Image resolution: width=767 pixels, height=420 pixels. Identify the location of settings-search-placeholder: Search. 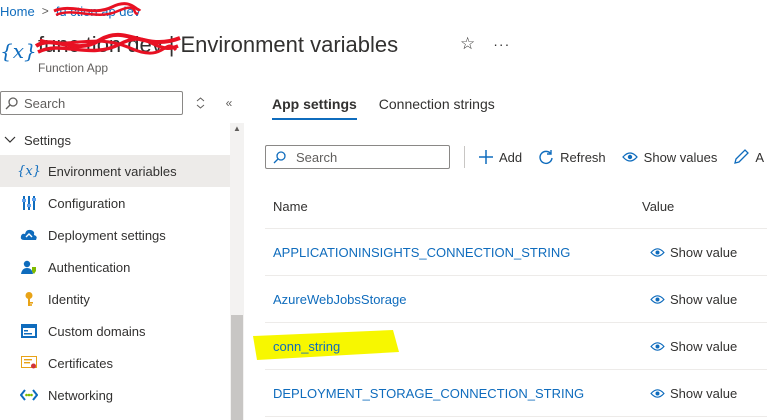
(317, 157).